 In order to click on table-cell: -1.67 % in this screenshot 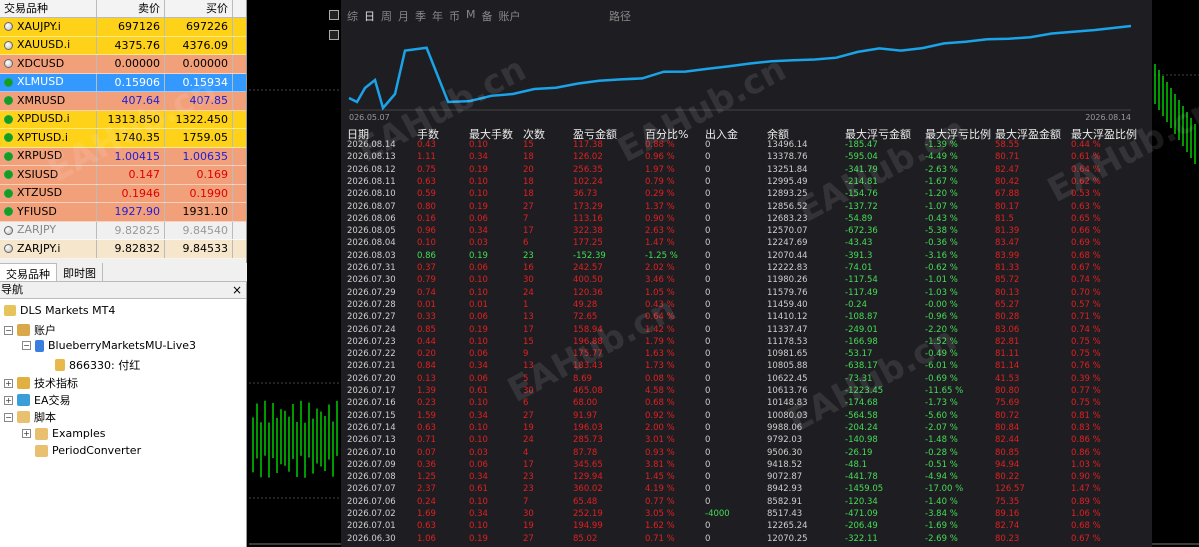, I will do `click(941, 181)`.